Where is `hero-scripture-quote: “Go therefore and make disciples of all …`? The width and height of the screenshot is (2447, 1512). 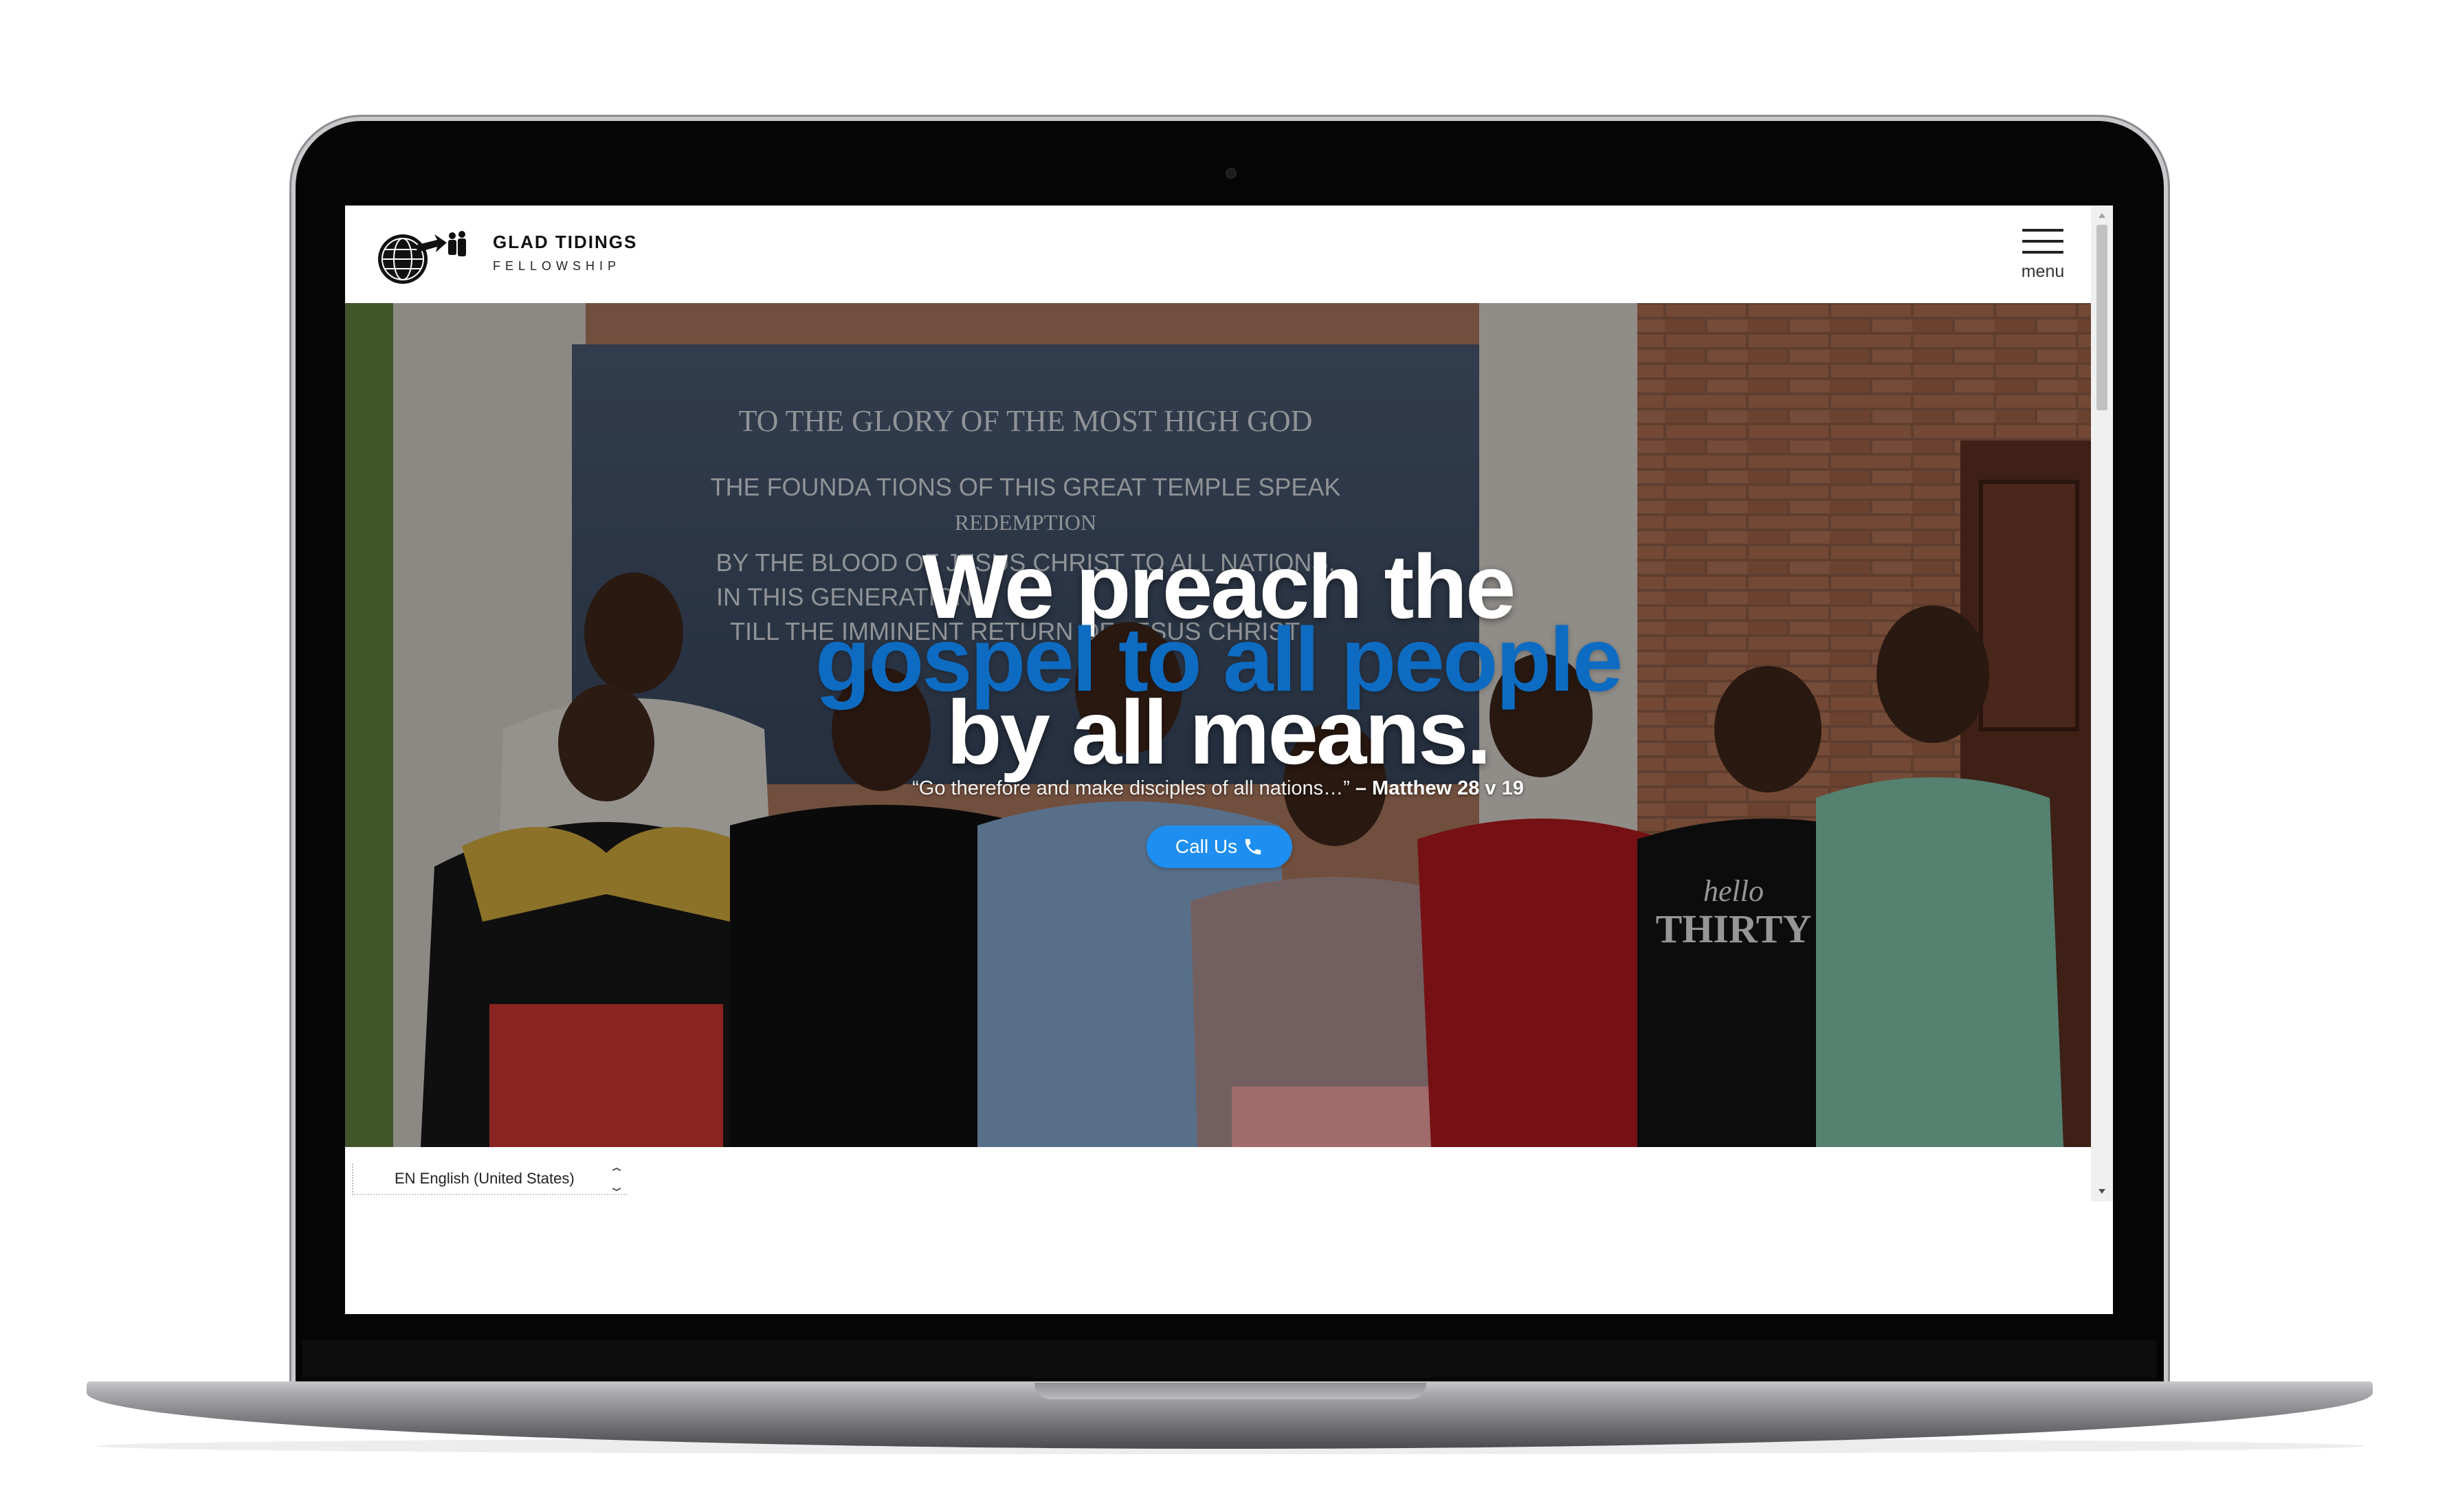
hero-scripture-quote: “Go therefore and make disciples of all … is located at coordinates (1218, 789).